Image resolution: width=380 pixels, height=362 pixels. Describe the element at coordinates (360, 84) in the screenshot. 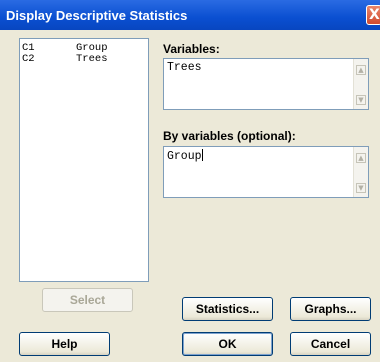

I see `variables-scrollbar: ▲ ▼` at that location.